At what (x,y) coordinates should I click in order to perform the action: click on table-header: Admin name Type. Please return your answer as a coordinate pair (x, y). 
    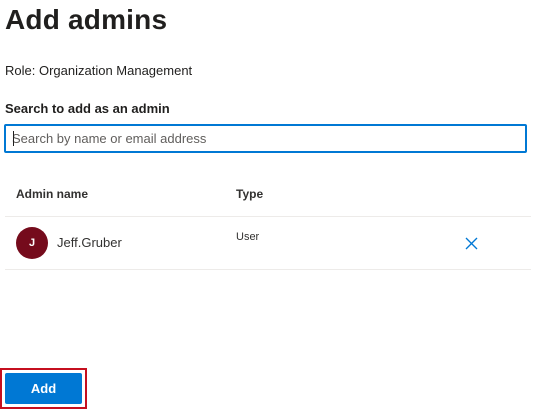
    Looking at the image, I should click on (268, 194).